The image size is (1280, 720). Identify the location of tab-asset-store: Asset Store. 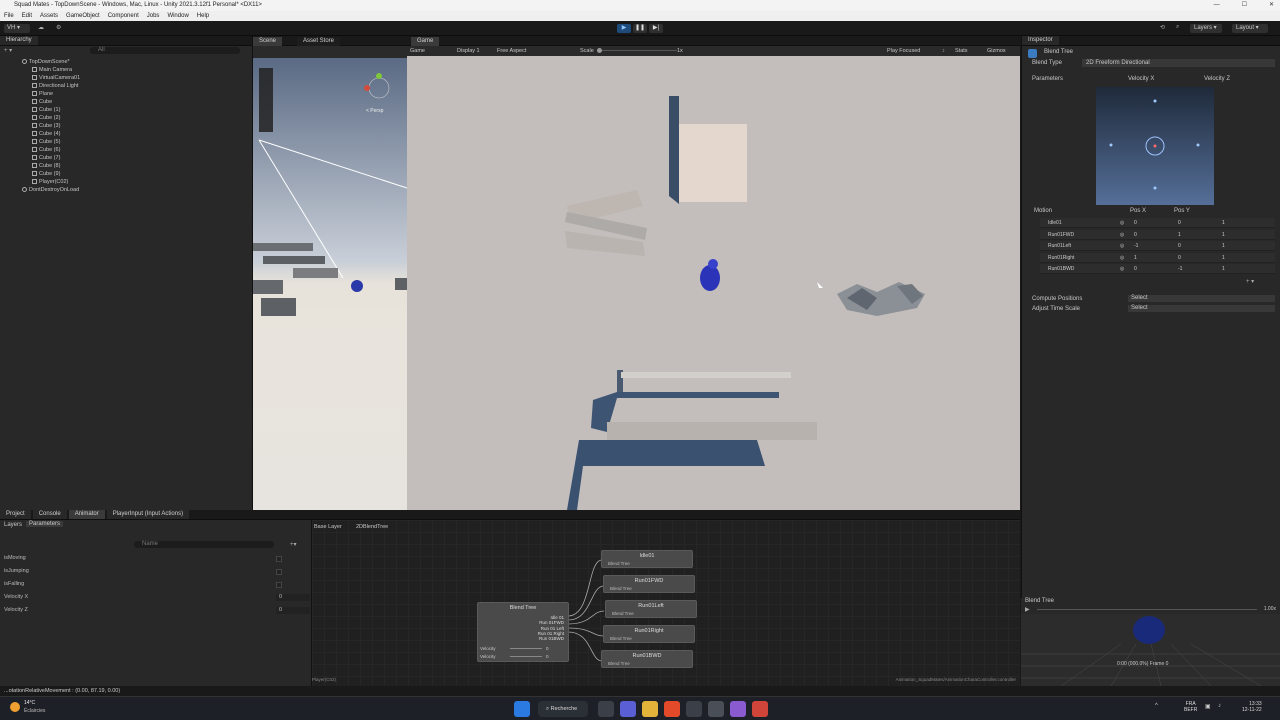
(319, 41).